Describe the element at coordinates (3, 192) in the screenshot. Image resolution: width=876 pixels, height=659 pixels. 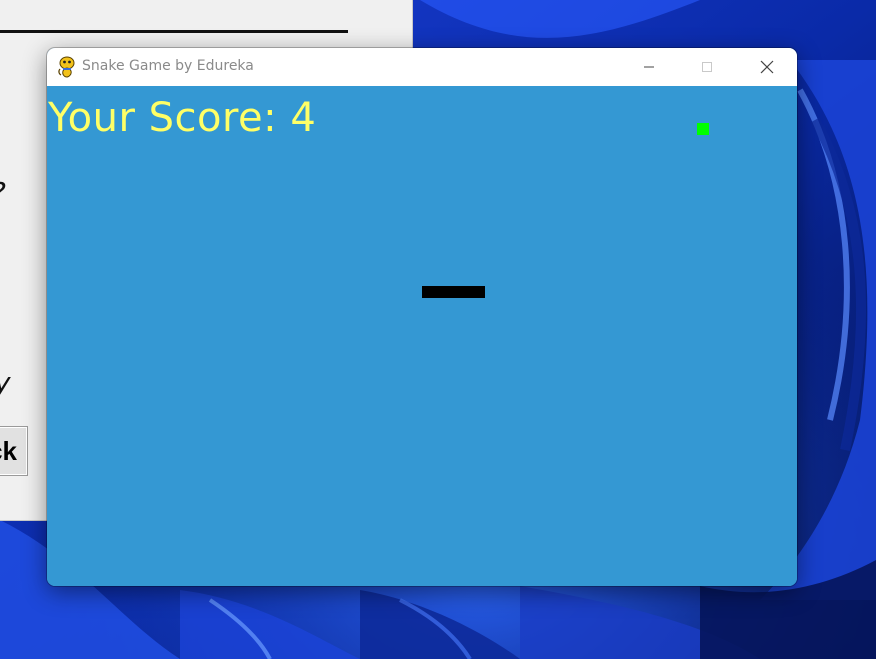
I see `background-text: ?` at that location.